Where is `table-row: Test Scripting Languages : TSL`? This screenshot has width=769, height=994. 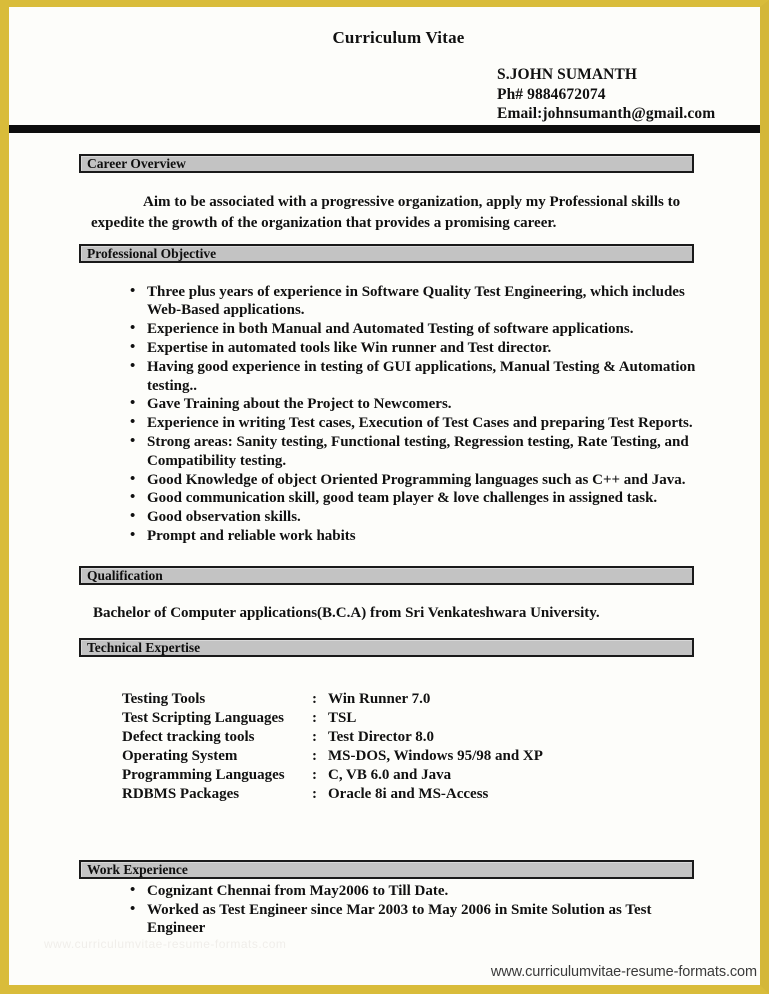
table-row: Test Scripting Languages : TSL is located at coordinates (332, 719).